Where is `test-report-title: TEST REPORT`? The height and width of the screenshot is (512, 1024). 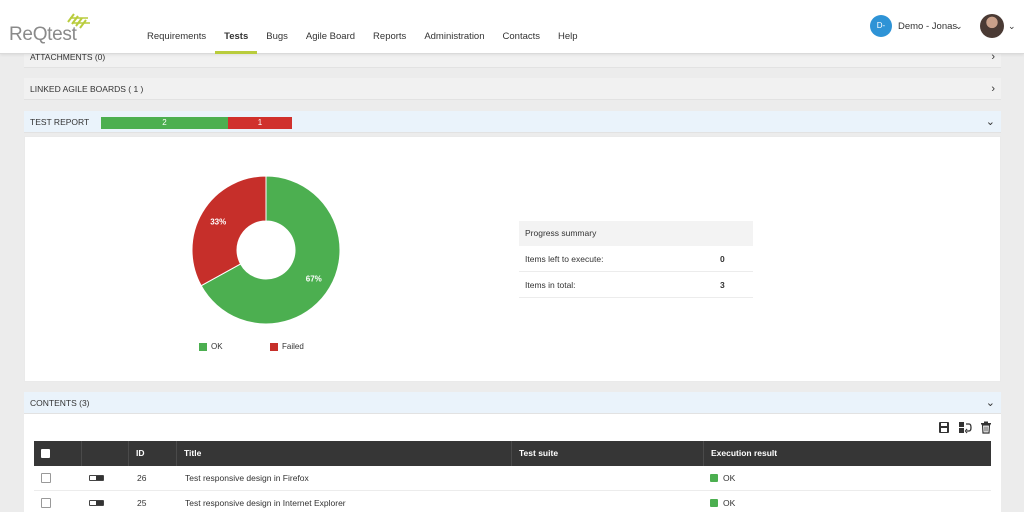 test-report-title: TEST REPORT is located at coordinates (60, 122).